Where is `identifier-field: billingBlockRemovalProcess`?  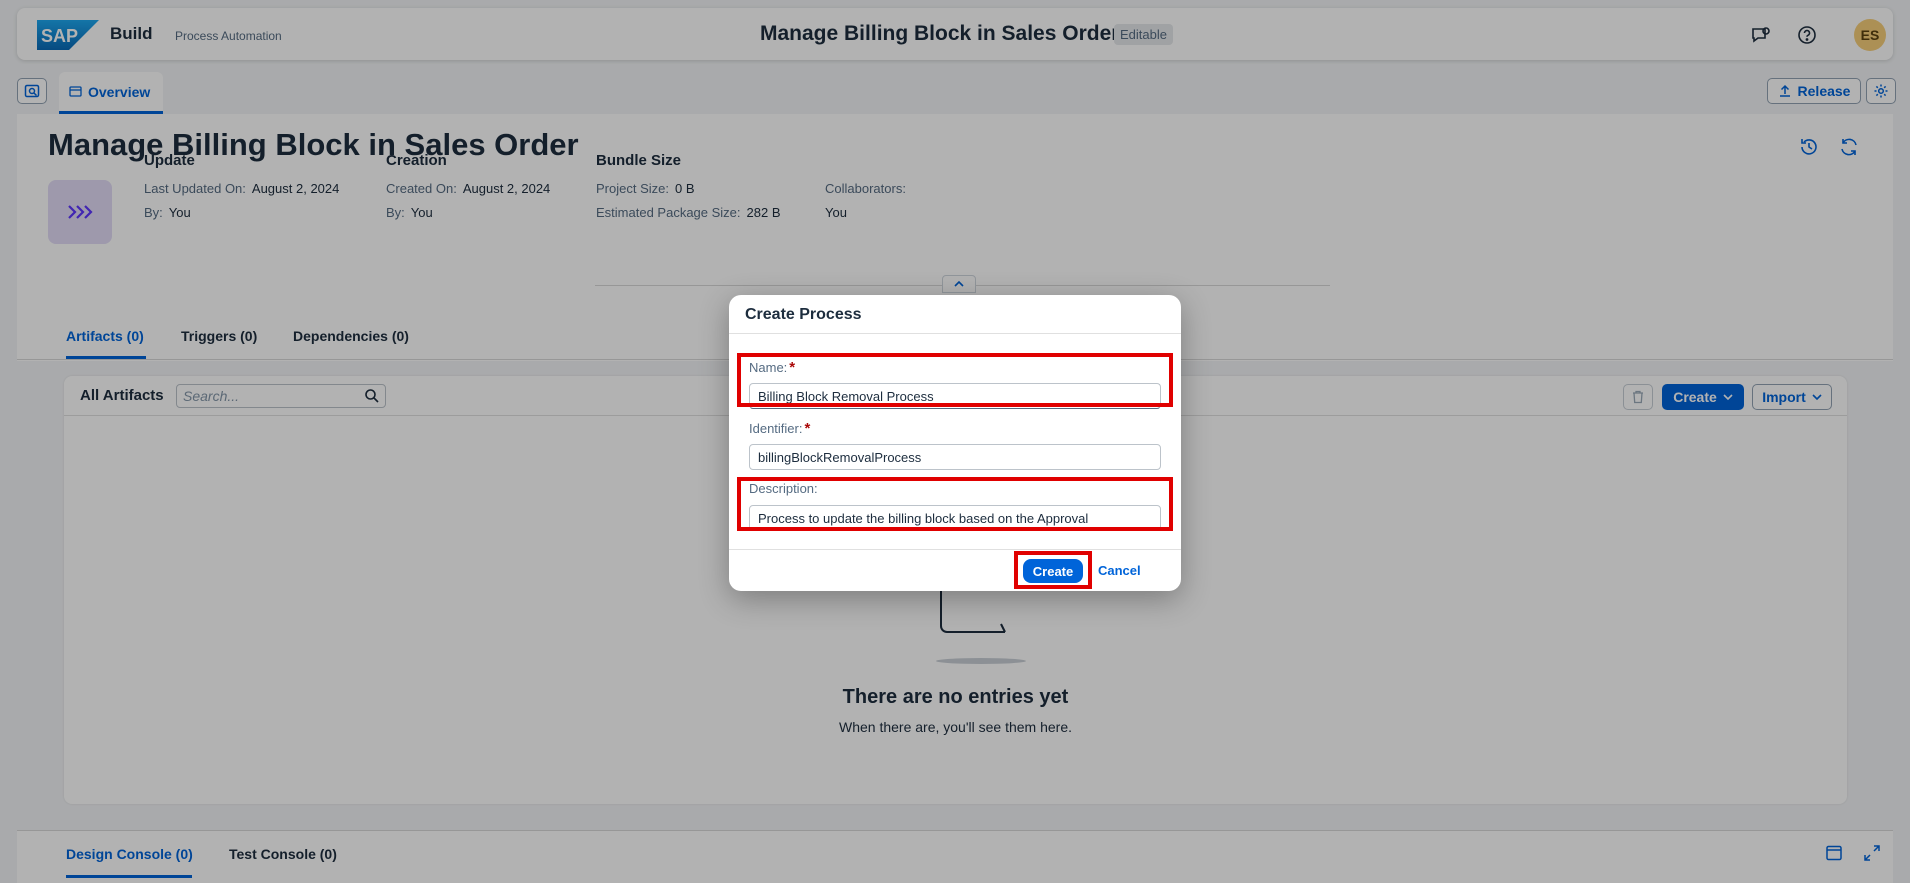 identifier-field: billingBlockRemovalProcess is located at coordinates (955, 457).